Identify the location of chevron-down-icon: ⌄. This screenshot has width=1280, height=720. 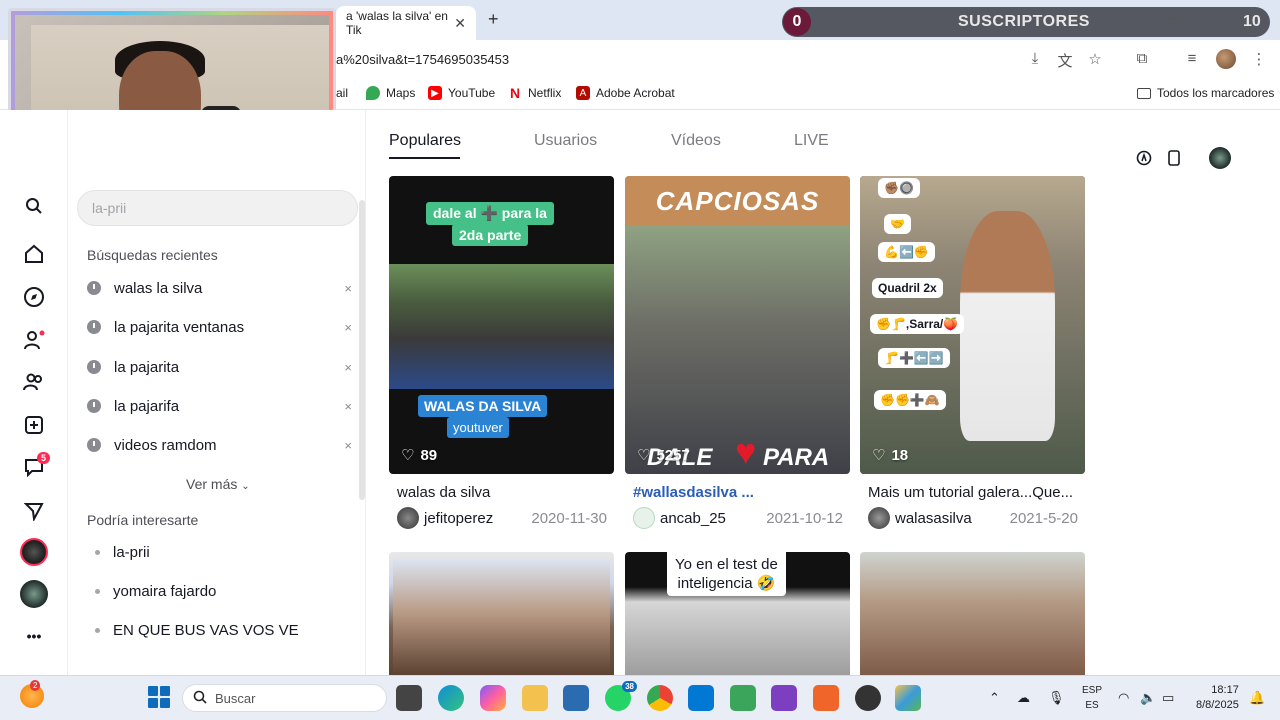
(245, 486).